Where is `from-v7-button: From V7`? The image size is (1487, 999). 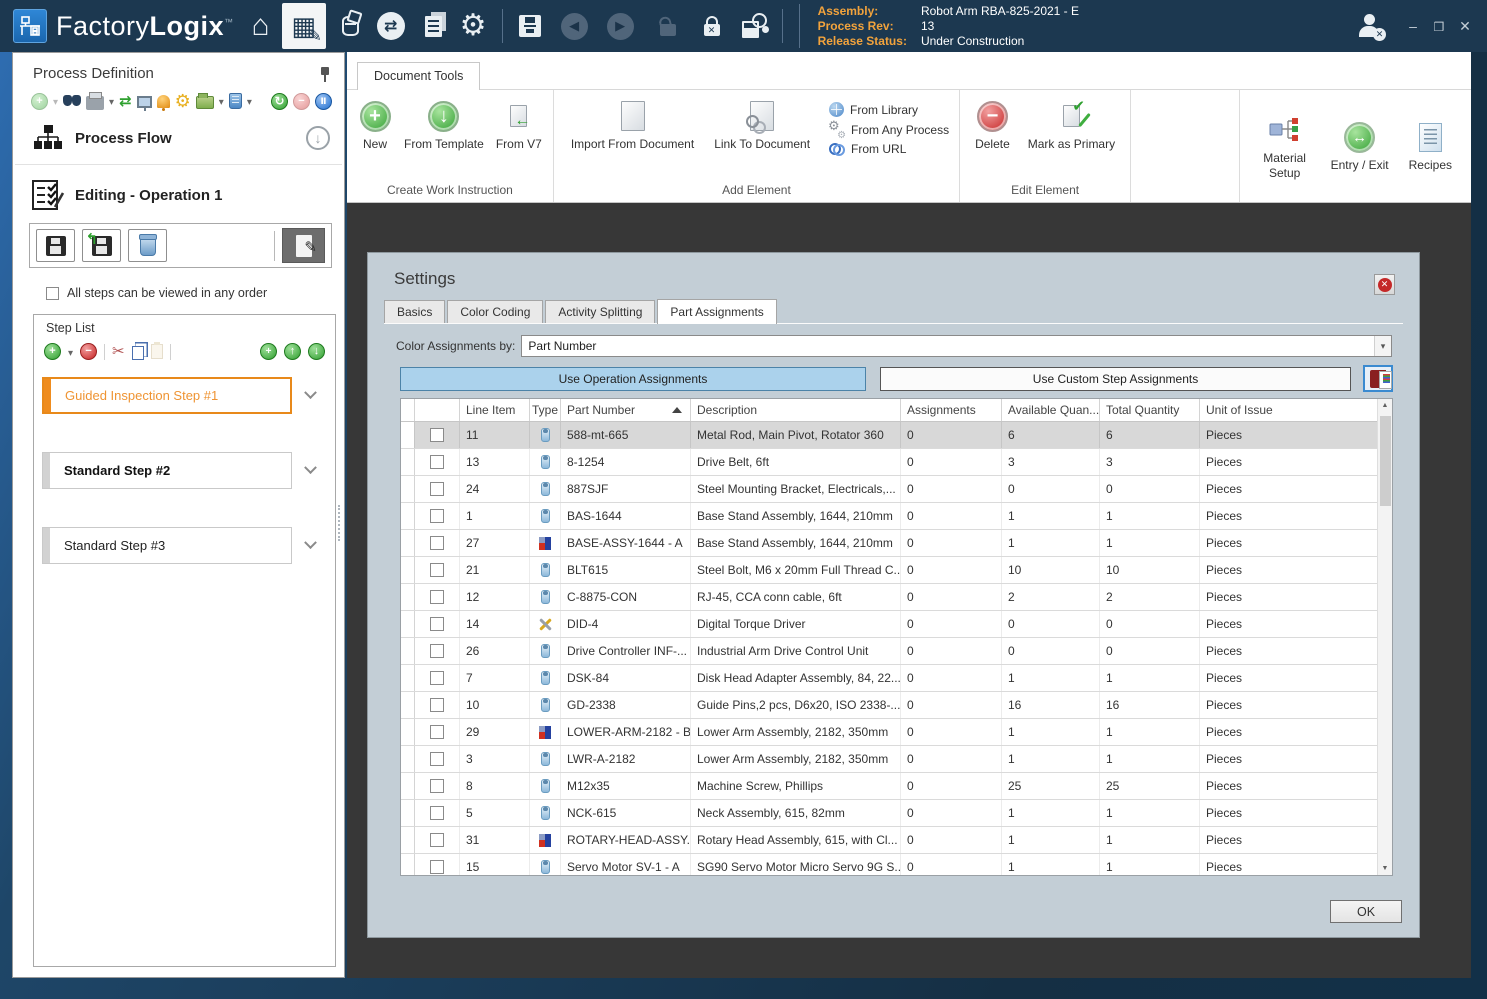
from-v7-button: From V7 is located at coordinates (519, 124).